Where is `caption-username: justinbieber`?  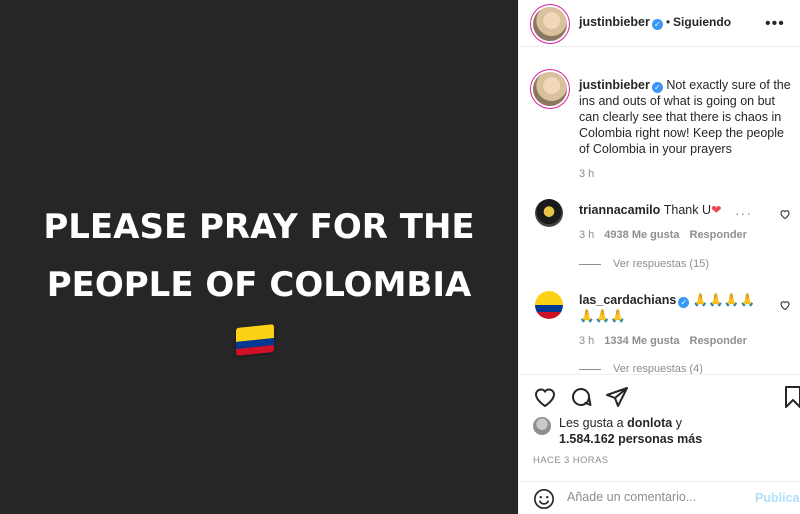 caption-username: justinbieber is located at coordinates (614, 85).